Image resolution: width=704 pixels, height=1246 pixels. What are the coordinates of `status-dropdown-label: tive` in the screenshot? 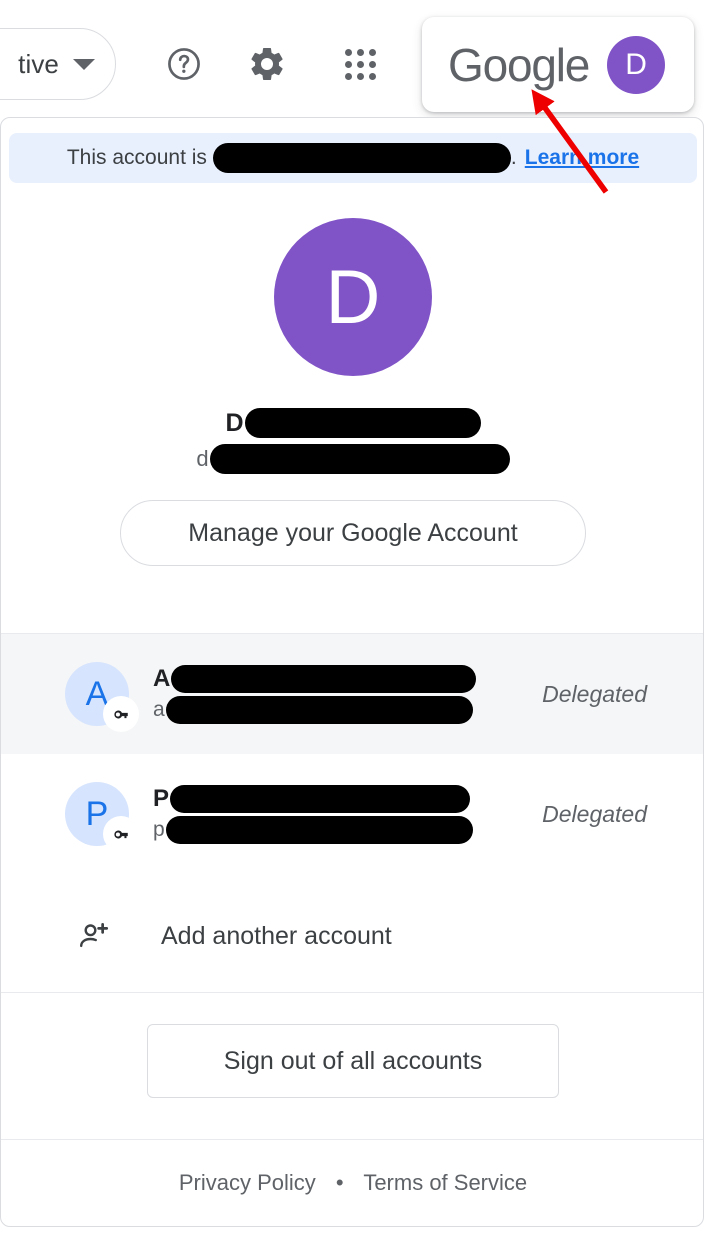 It's located at (38, 63).